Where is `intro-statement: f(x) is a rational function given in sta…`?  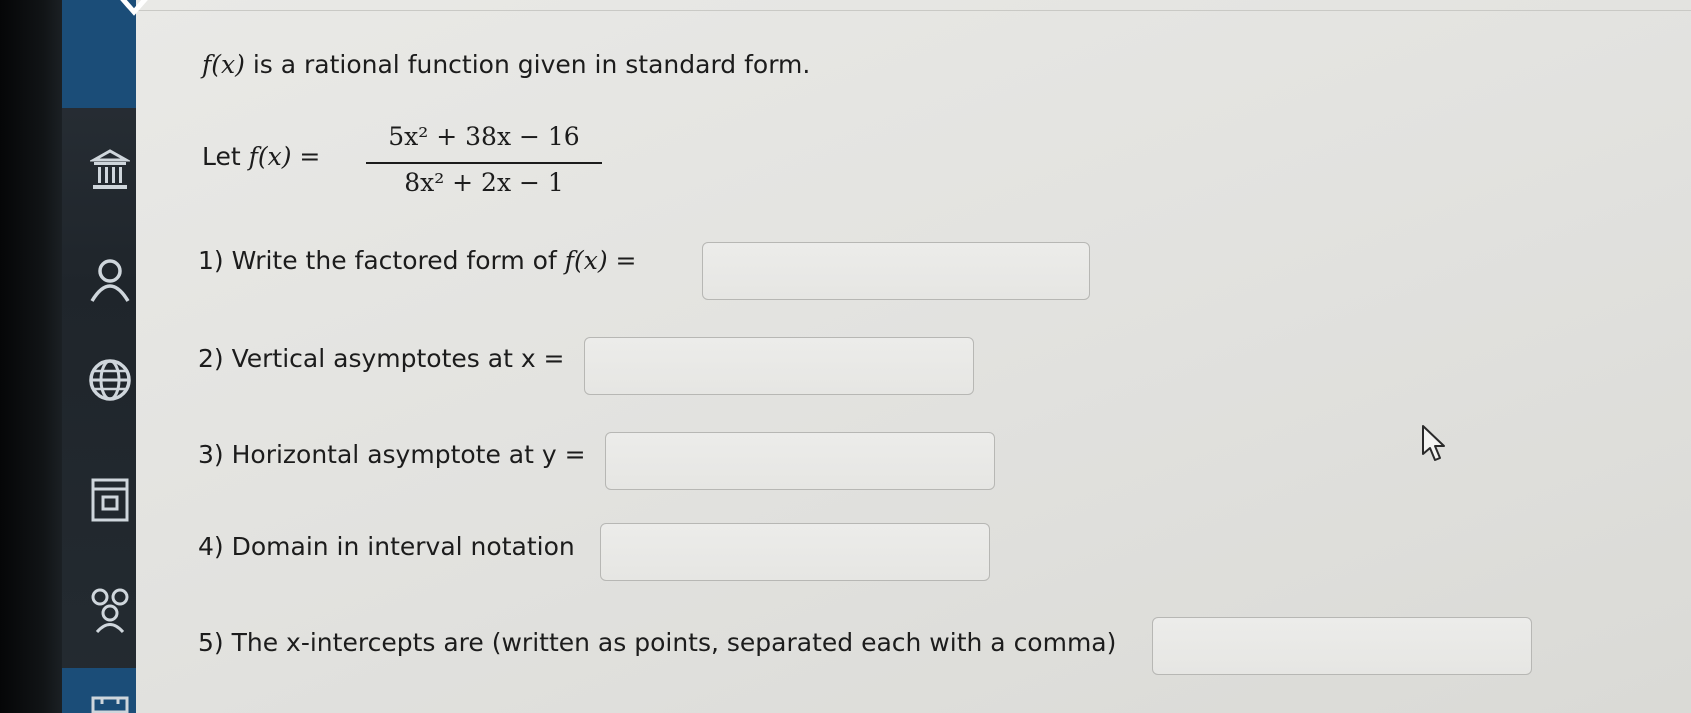 intro-statement: f(x) is a rational function given in sta… is located at coordinates (506, 64).